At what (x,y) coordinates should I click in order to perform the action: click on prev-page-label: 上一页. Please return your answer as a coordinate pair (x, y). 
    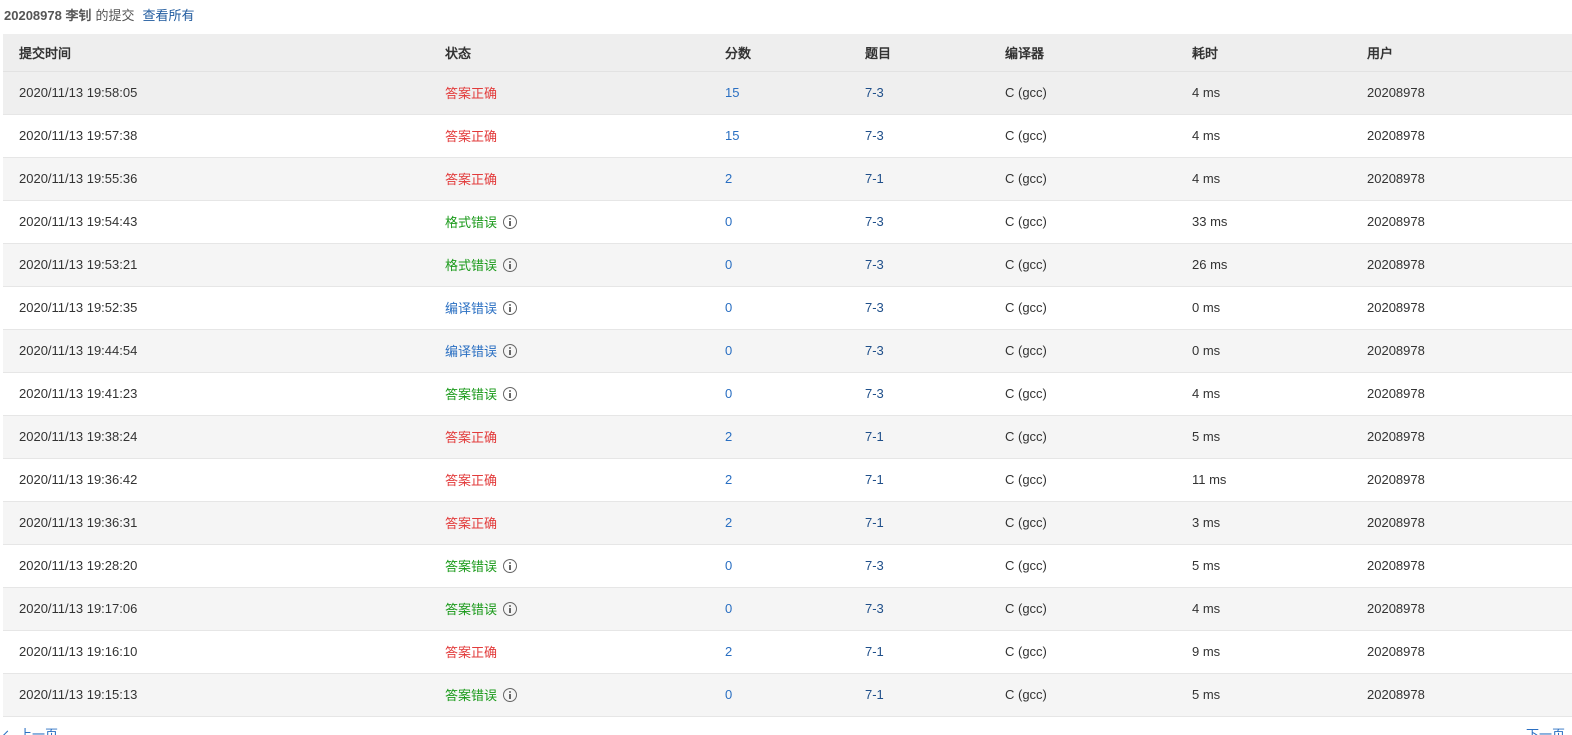
    Looking at the image, I should click on (39, 731).